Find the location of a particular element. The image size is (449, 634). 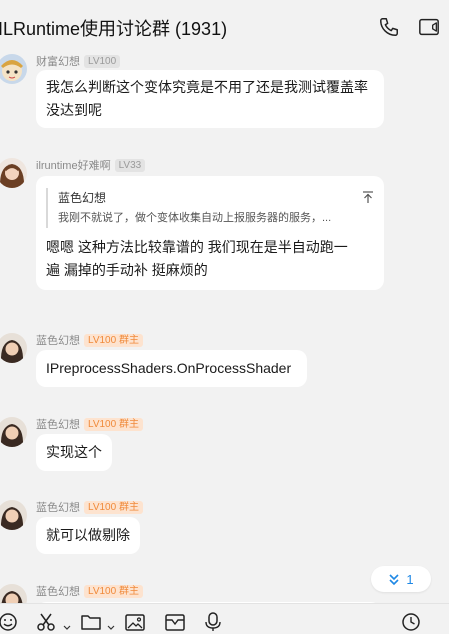

message-text: IPreprocessShaders.OnProcessShader is located at coordinates (169, 368).